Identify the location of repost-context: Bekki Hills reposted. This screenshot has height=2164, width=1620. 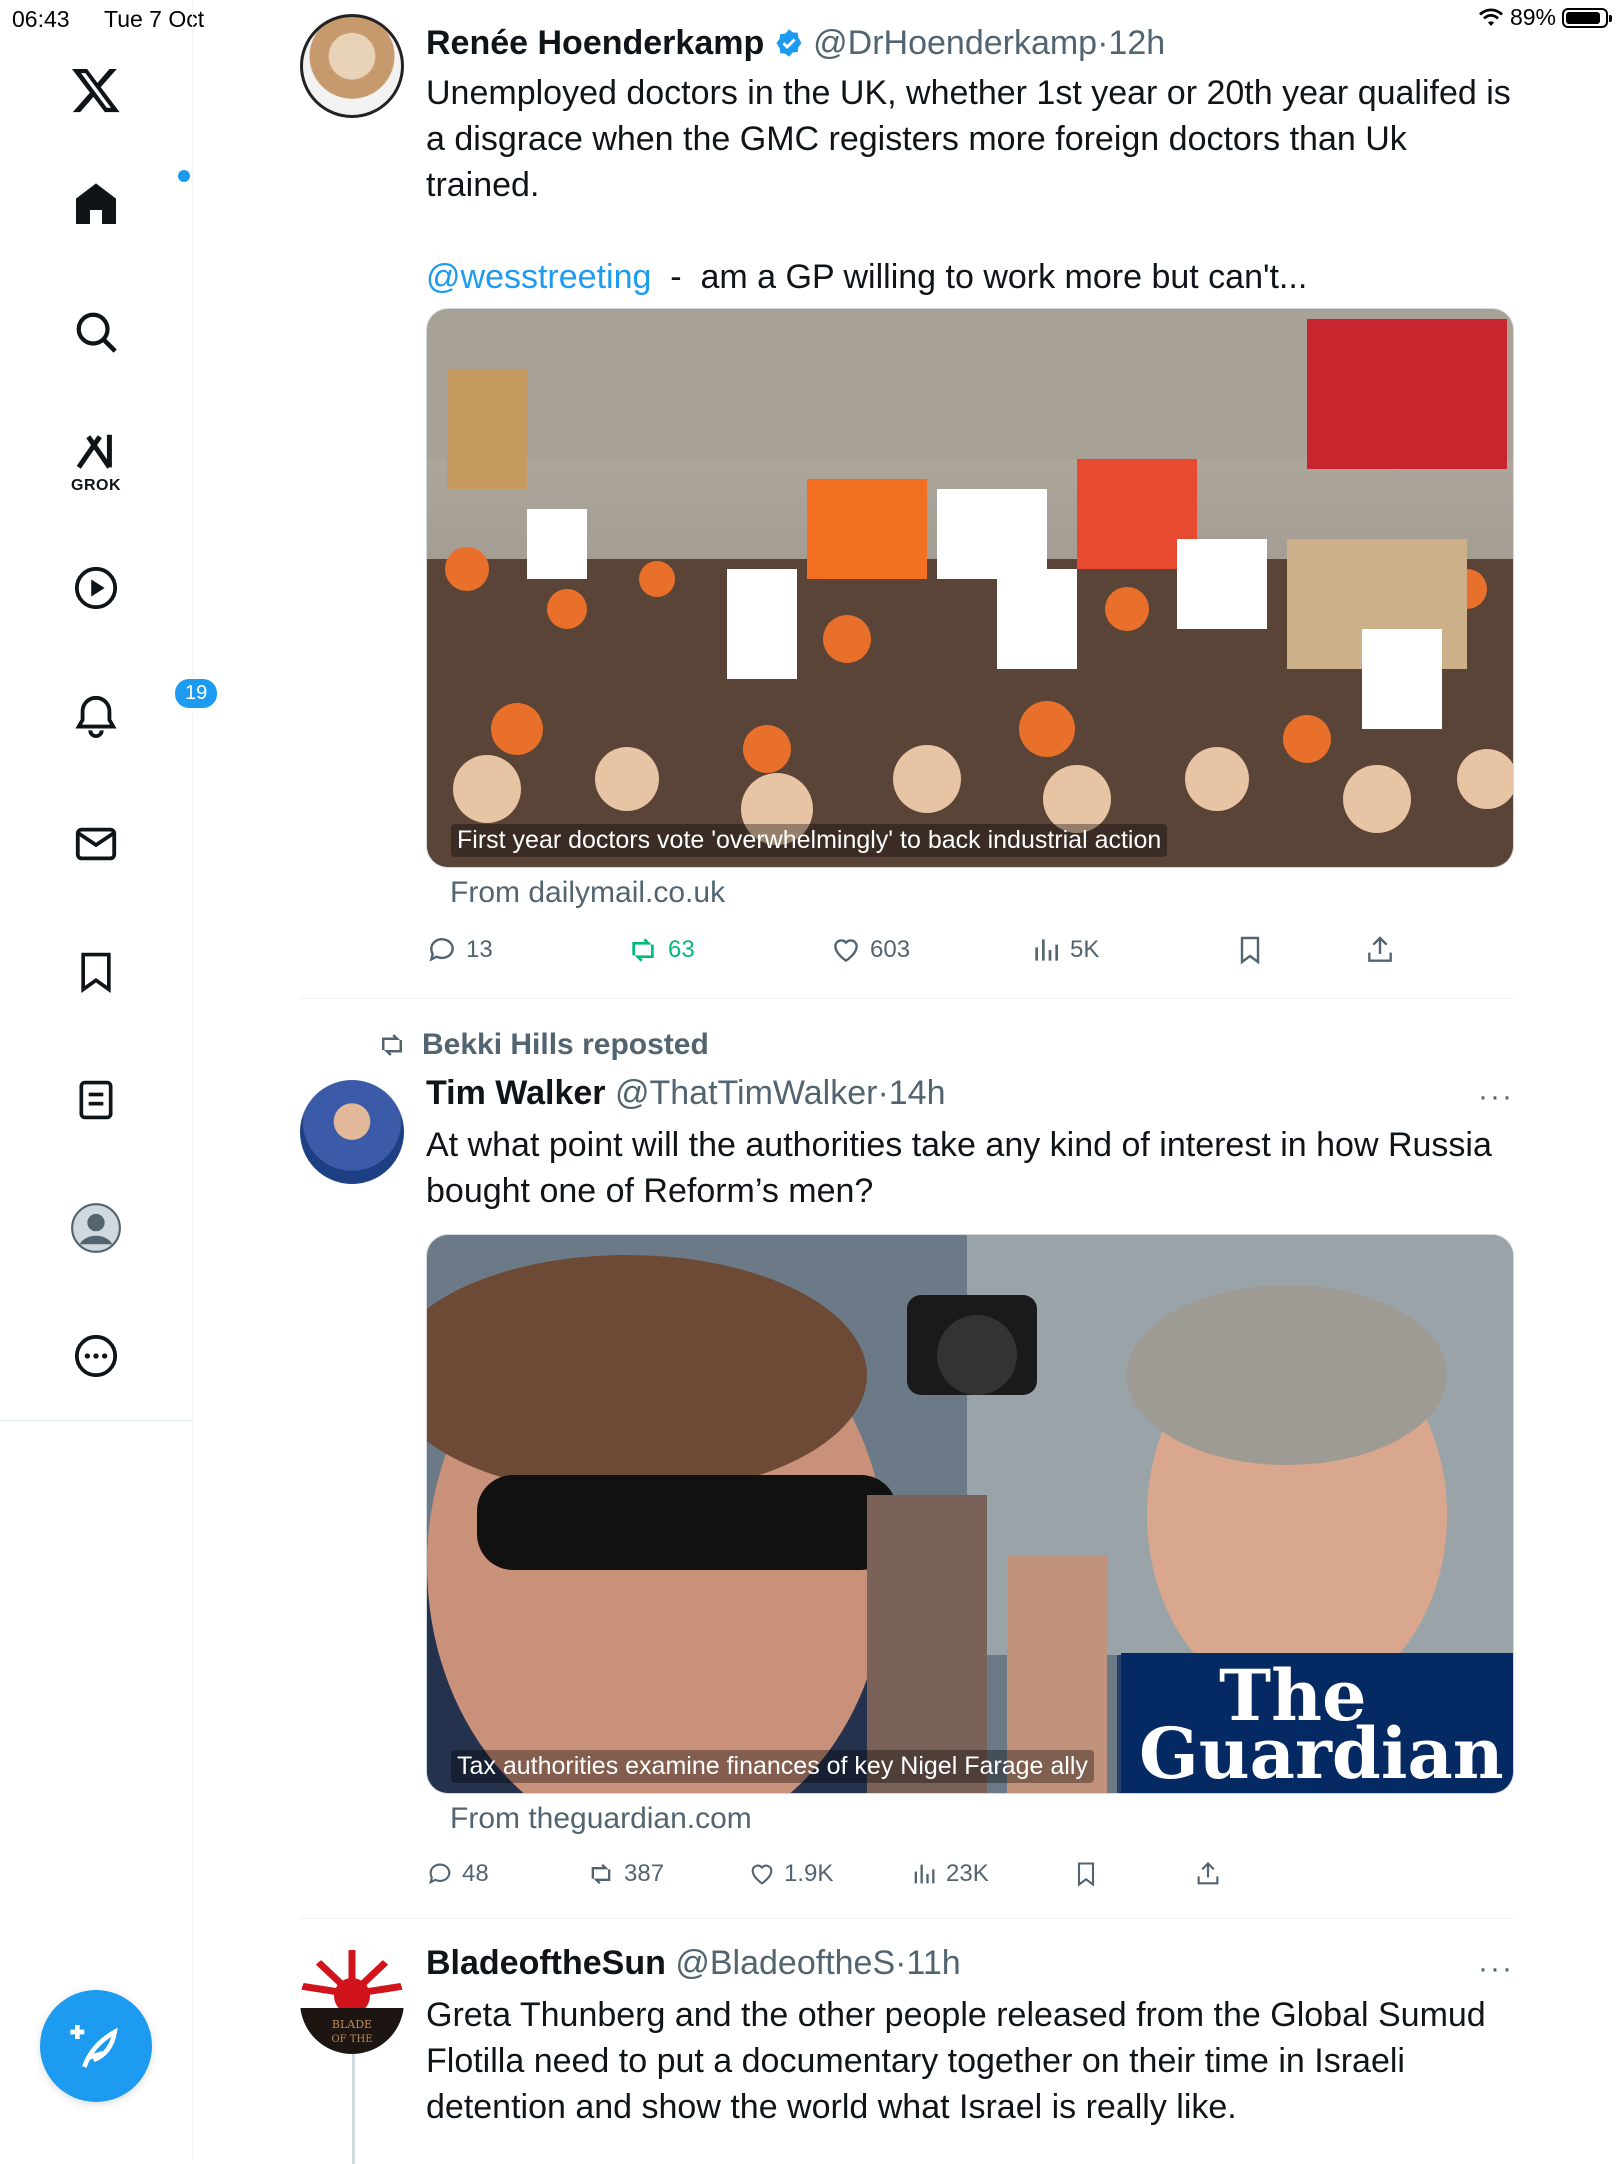
(542, 1045).